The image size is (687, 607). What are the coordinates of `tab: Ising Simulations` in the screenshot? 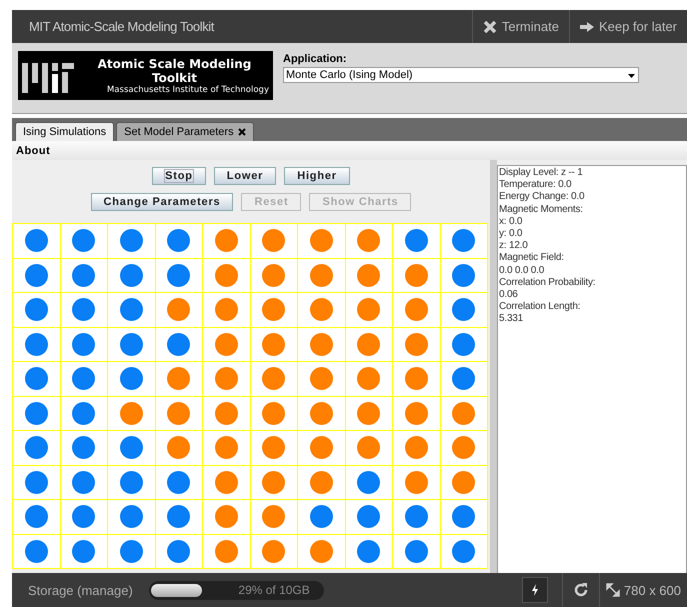 It's located at (64, 131).